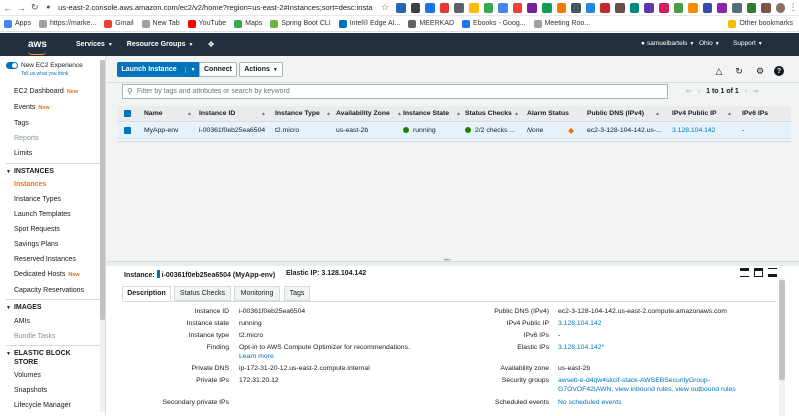 The image size is (799, 416). Describe the element at coordinates (256, 356) in the screenshot. I see `learn-more-link: Learn more` at that location.